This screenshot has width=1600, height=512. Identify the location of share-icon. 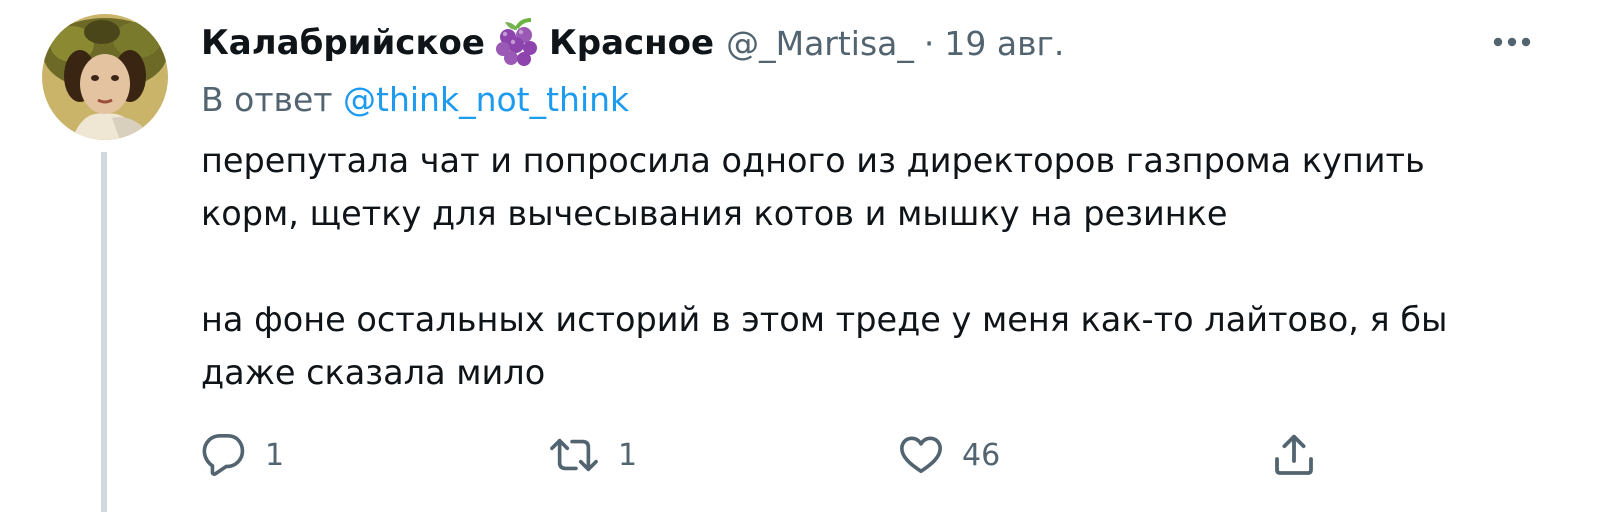
(1294, 454).